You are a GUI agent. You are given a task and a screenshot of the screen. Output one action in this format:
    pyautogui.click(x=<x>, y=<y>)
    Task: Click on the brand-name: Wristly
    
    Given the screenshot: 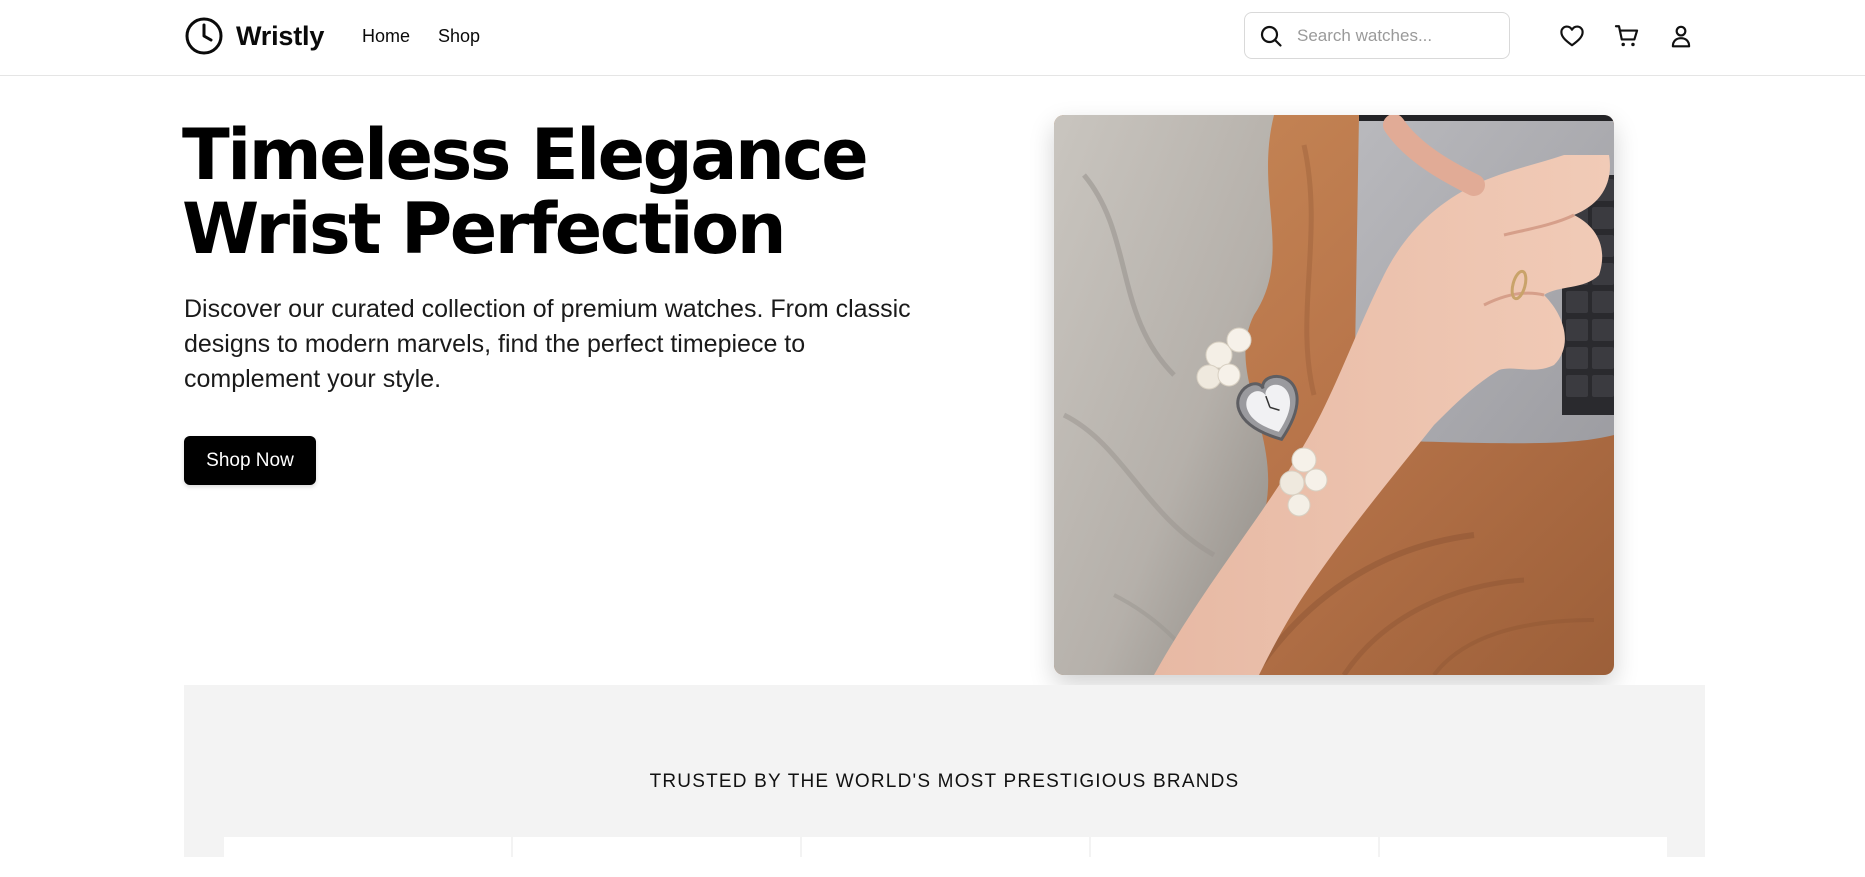 What is the action you would take?
    pyautogui.click(x=280, y=35)
    